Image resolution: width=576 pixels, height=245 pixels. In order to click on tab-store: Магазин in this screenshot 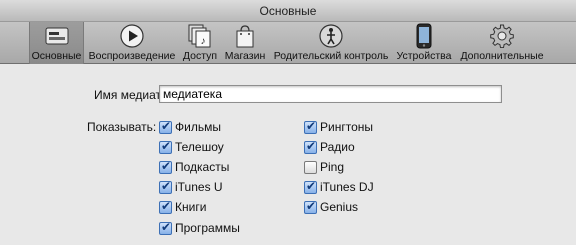, I will do `click(245, 43)`.